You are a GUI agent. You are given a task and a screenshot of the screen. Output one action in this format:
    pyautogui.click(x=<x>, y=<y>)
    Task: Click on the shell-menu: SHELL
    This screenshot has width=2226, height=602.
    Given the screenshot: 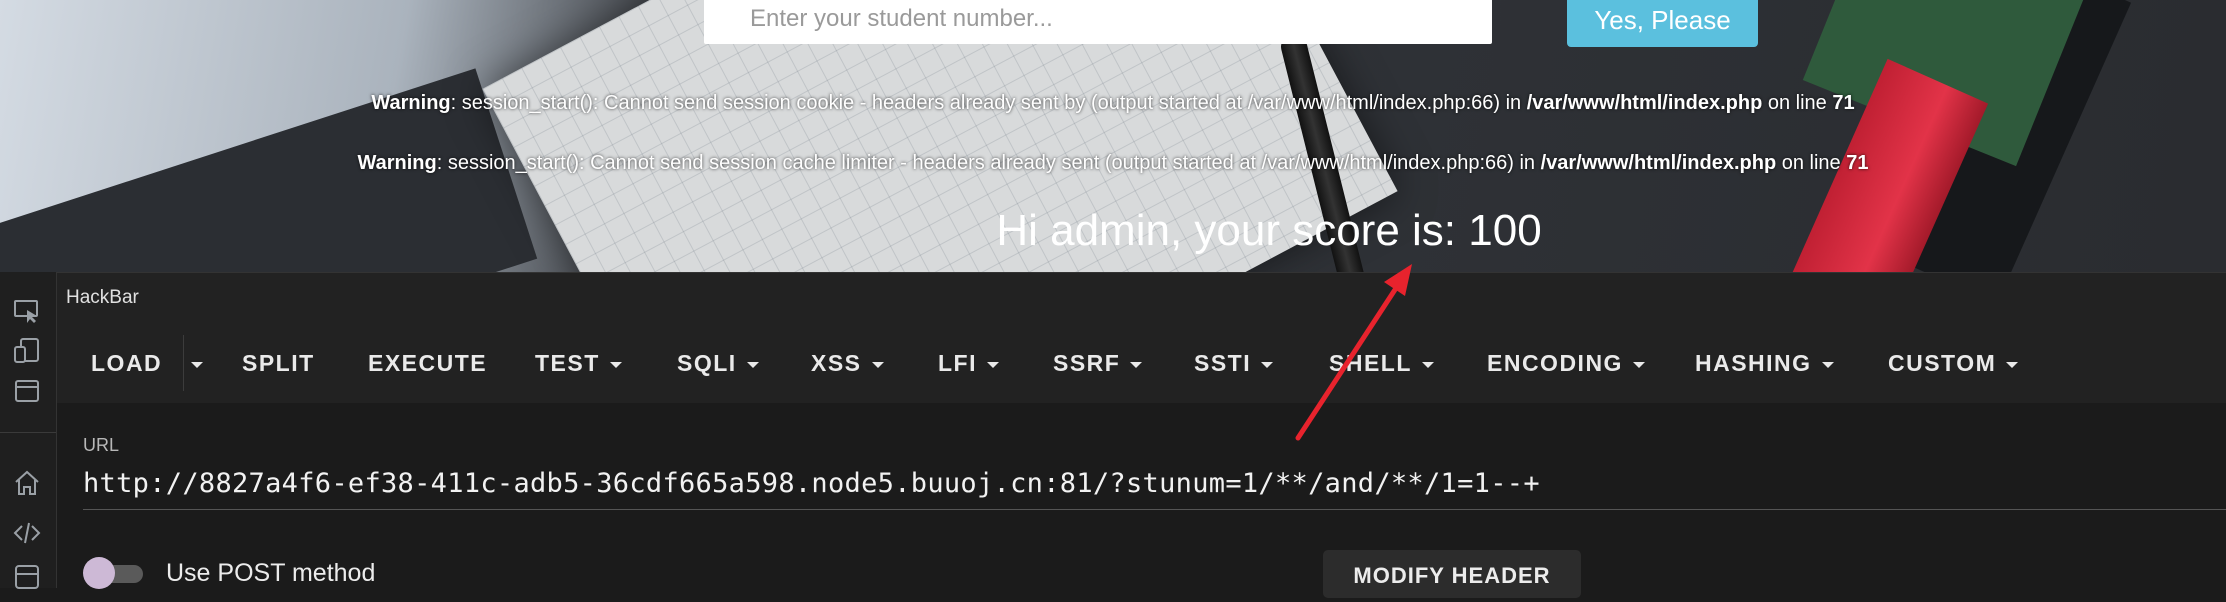 What is the action you would take?
    pyautogui.click(x=1381, y=363)
    